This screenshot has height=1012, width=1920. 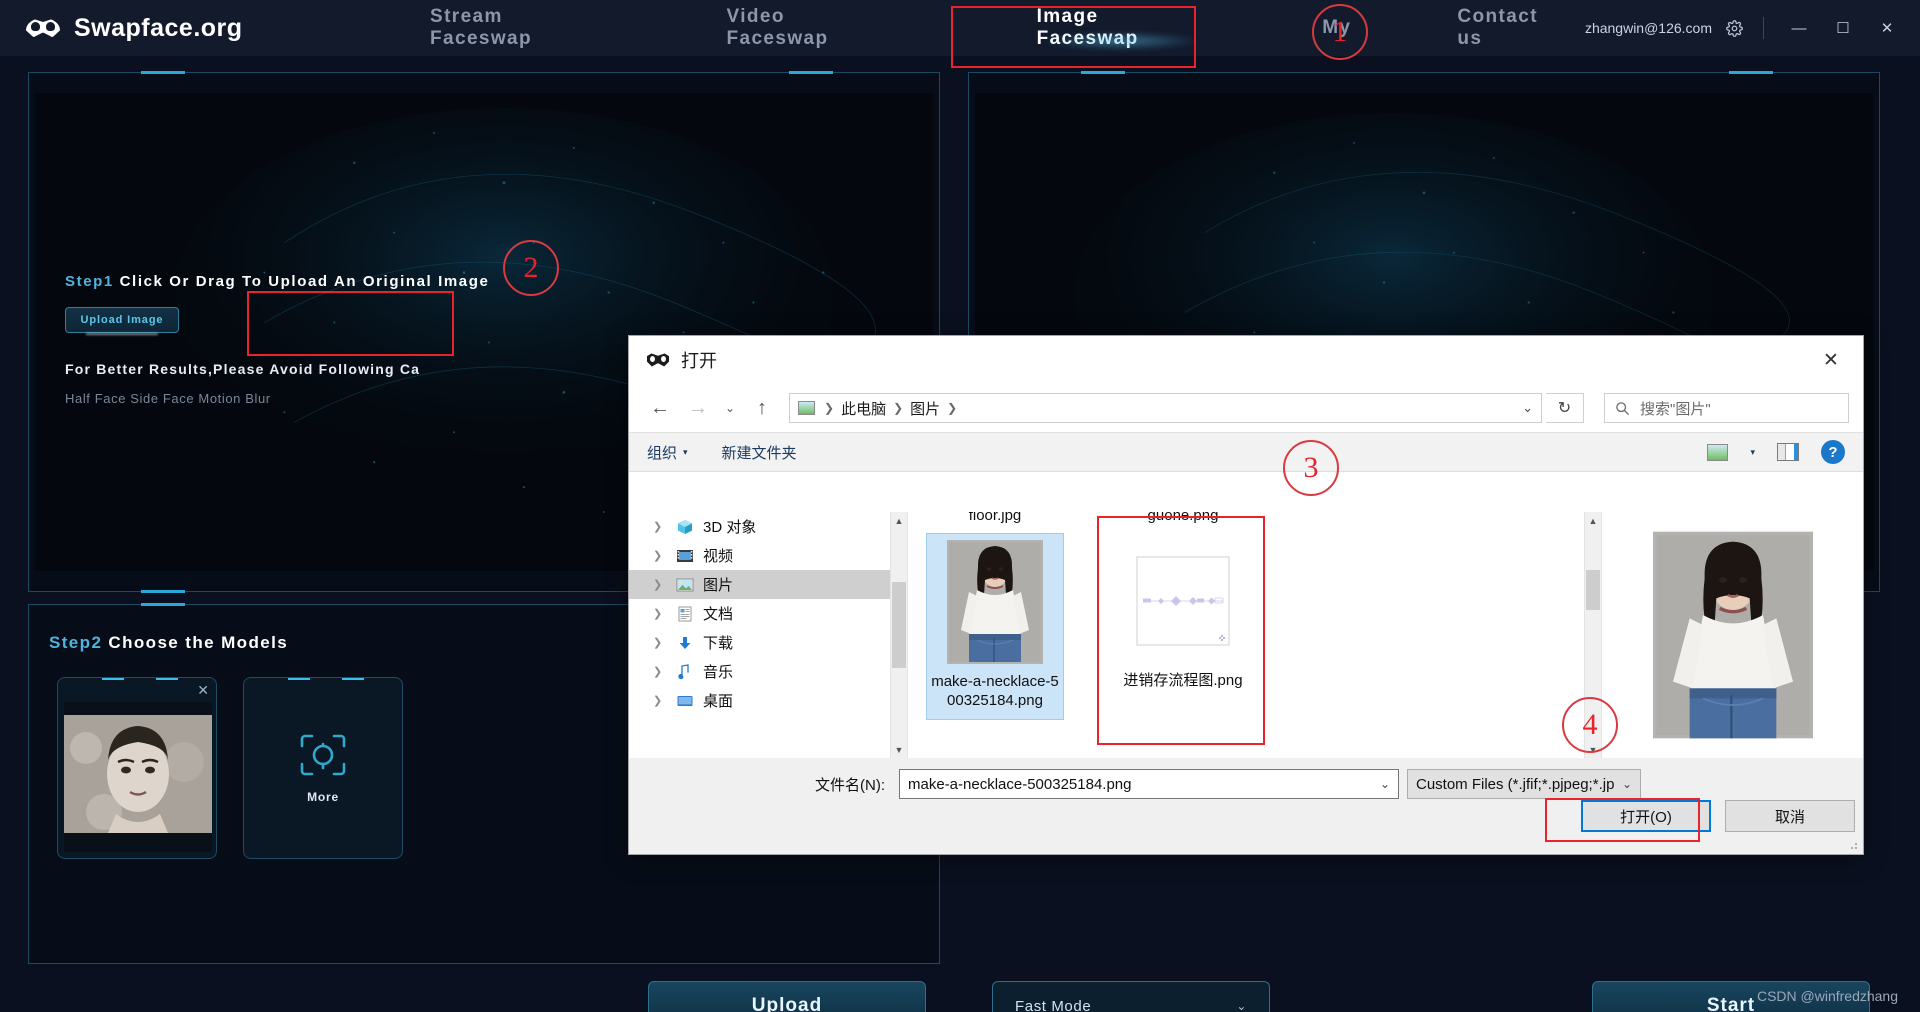 I want to click on nav-item-video-faceswap: Video Faceswap, so click(x=809, y=28).